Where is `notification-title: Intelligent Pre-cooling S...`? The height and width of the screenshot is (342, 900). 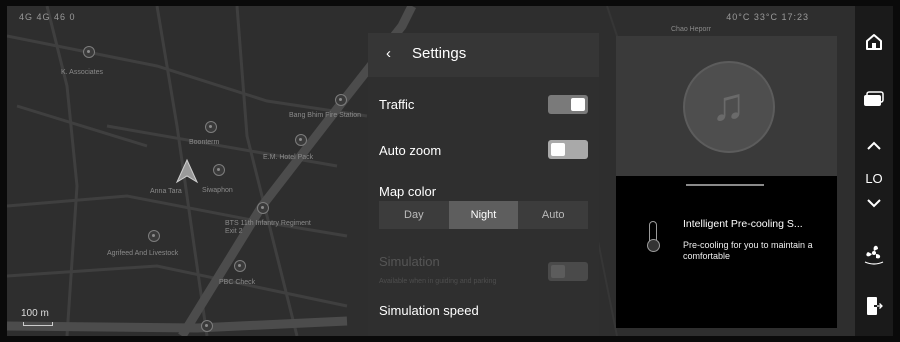
notification-title: Intelligent Pre-cooling S... is located at coordinates (743, 224).